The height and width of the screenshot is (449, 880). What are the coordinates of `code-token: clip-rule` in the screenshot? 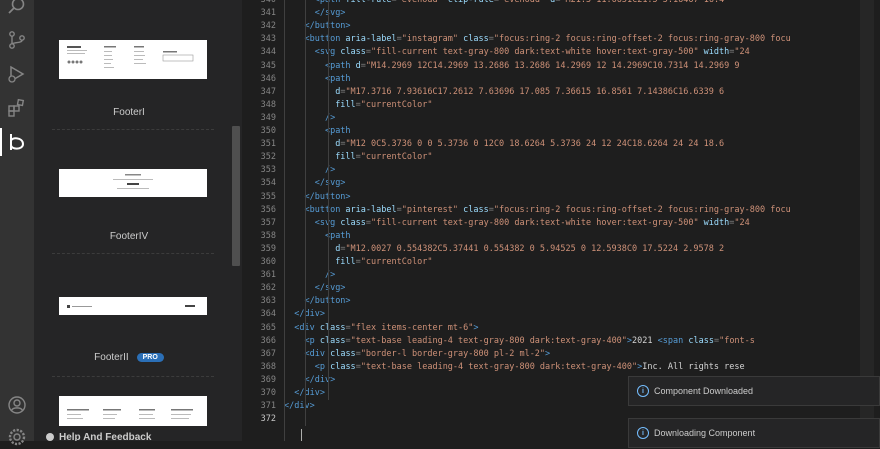 It's located at (468, 2).